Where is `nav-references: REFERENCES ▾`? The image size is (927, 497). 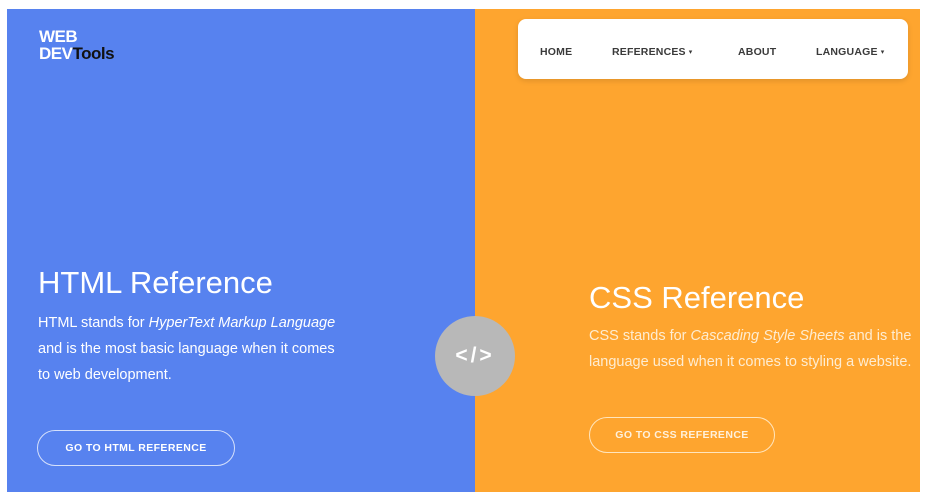 nav-references: REFERENCES ▾ is located at coordinates (652, 52).